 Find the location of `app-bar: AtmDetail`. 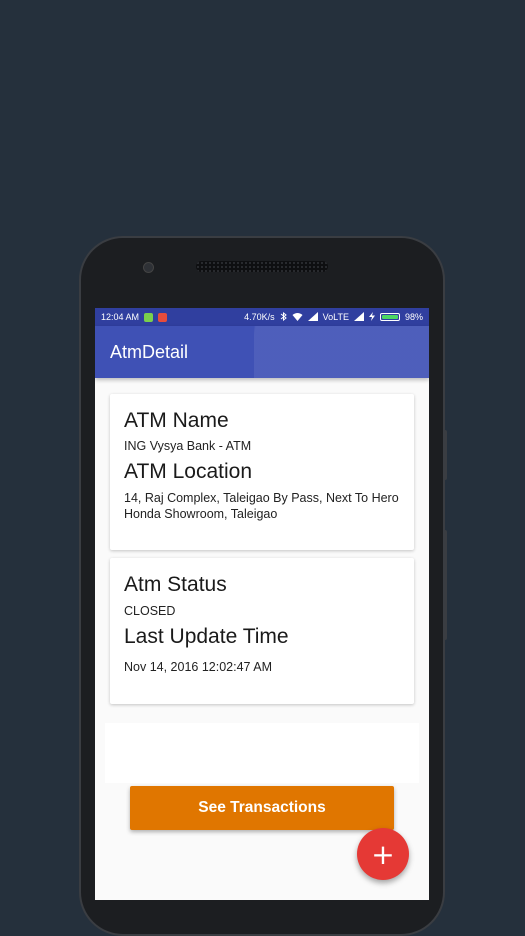

app-bar: AtmDetail is located at coordinates (262, 352).